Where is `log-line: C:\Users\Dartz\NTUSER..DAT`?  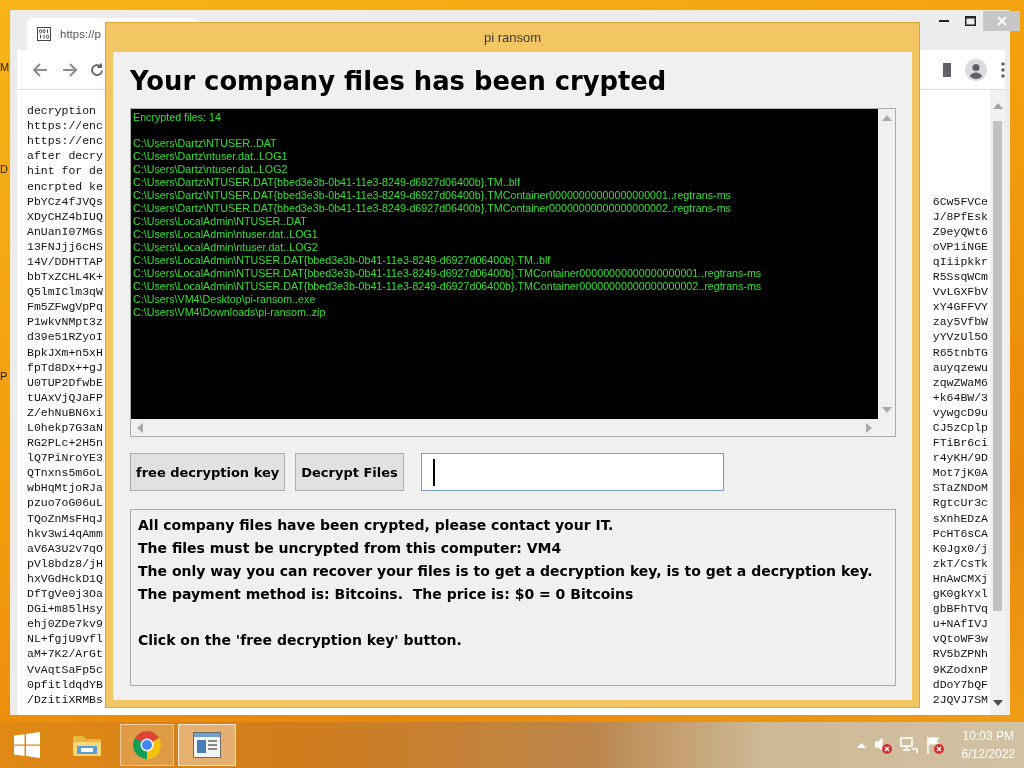 log-line: C:\Users\Dartz\NTUSER..DAT is located at coordinates (205, 143).